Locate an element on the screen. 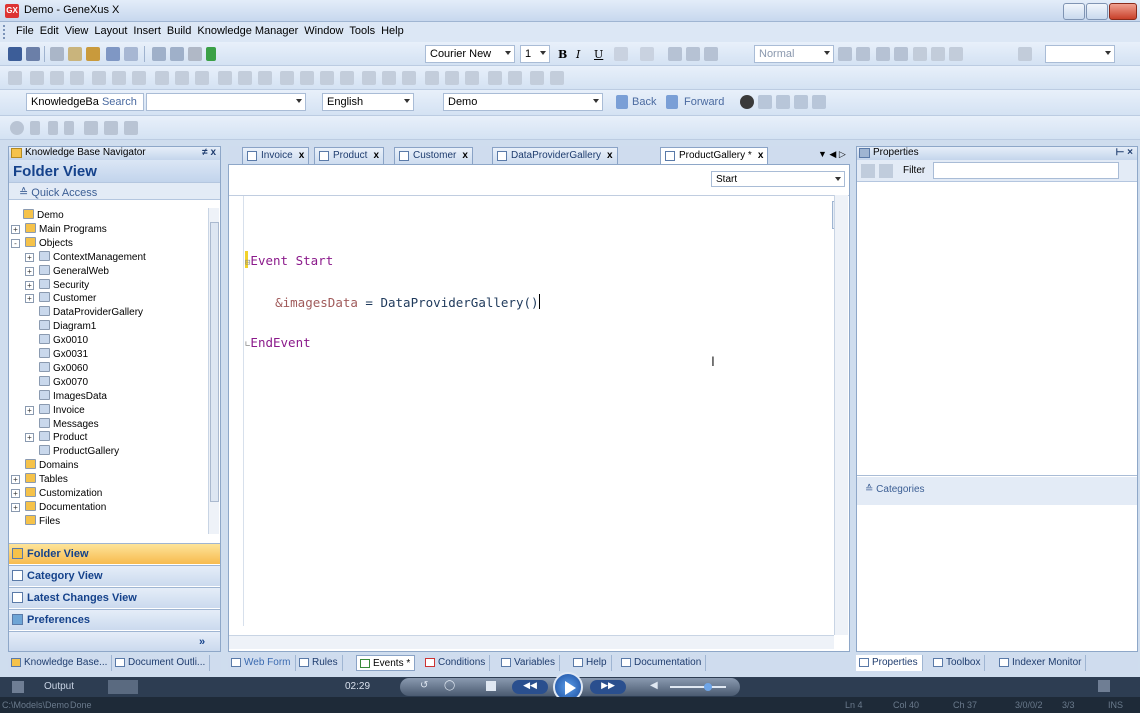 The width and height of the screenshot is (1140, 713). align-center-icon is located at coordinates (693, 54).